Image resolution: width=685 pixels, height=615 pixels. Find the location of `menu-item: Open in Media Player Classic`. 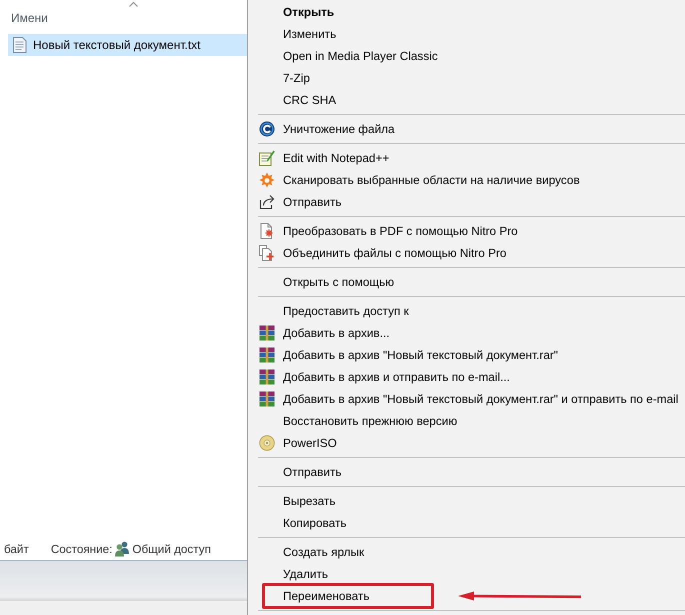

menu-item: Open in Media Player Classic is located at coordinates (466, 56).